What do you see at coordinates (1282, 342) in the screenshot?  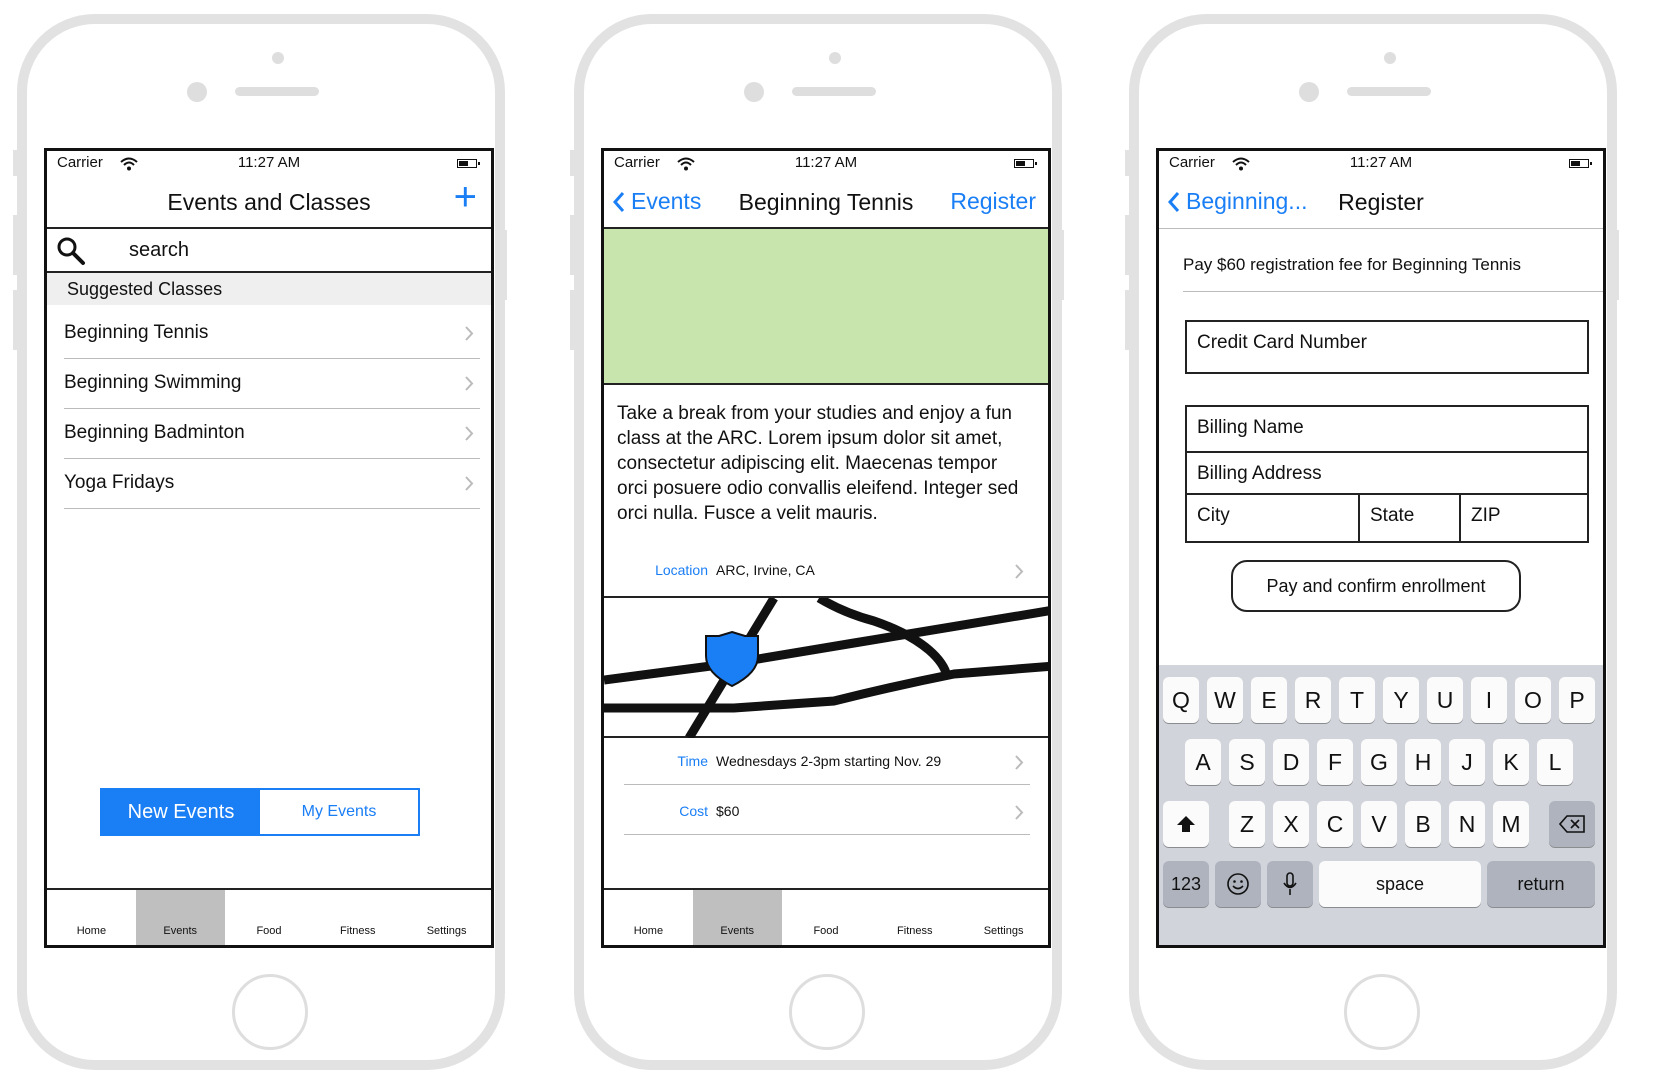 I see `credit-card-placeholder: Credit Card Number` at bounding box center [1282, 342].